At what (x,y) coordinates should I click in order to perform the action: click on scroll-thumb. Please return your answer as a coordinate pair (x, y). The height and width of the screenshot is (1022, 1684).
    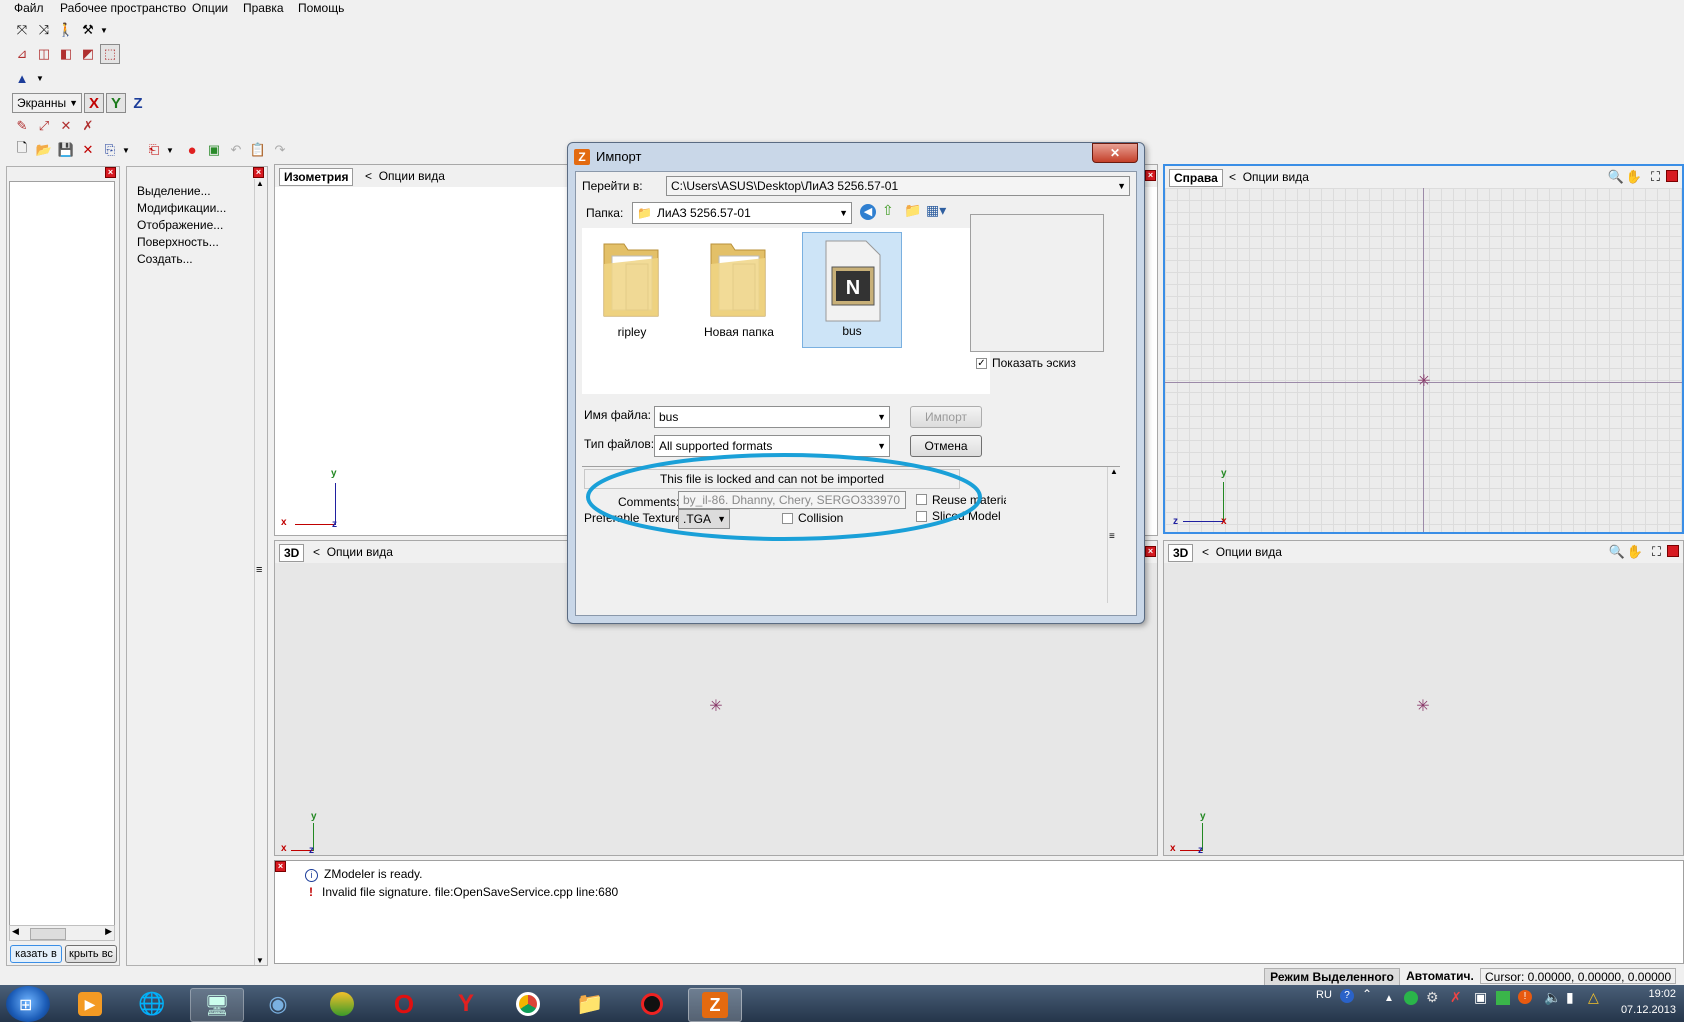
    Looking at the image, I should click on (48, 934).